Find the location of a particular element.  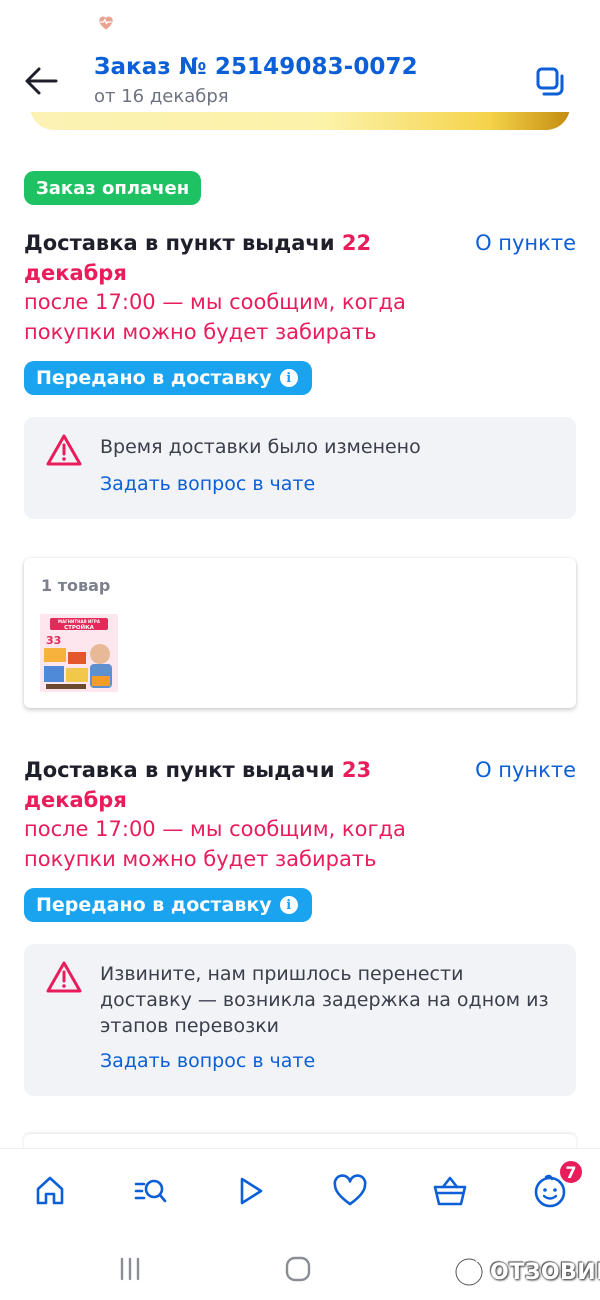

copy-icon is located at coordinates (550, 81).